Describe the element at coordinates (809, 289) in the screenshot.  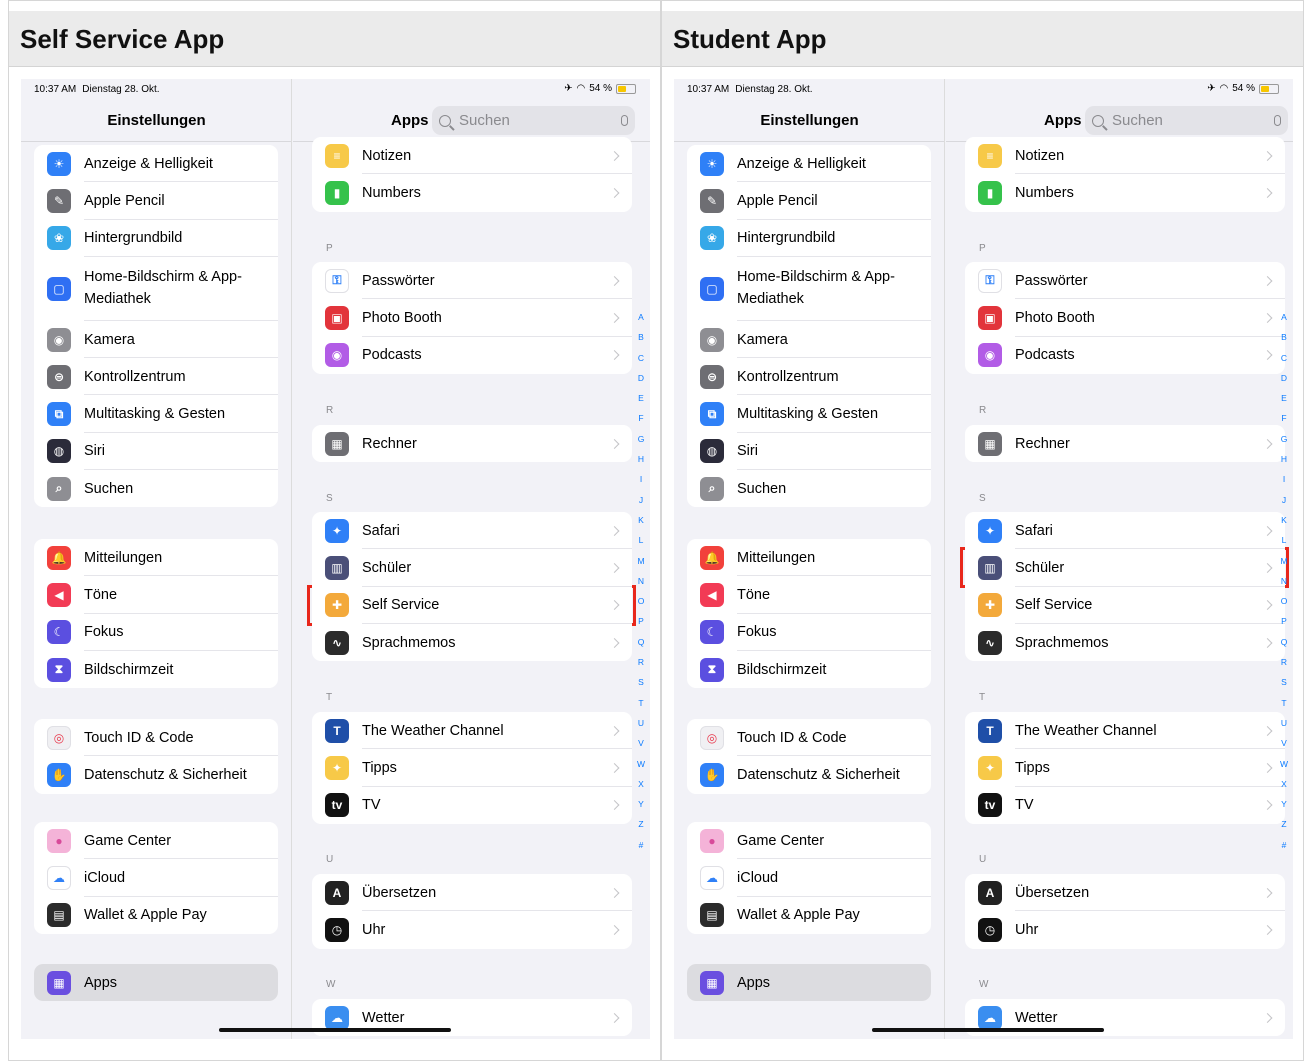
I see `sidebar-item-home-screen: ▢ Home-Bildschirm & App-Mediathek` at that location.